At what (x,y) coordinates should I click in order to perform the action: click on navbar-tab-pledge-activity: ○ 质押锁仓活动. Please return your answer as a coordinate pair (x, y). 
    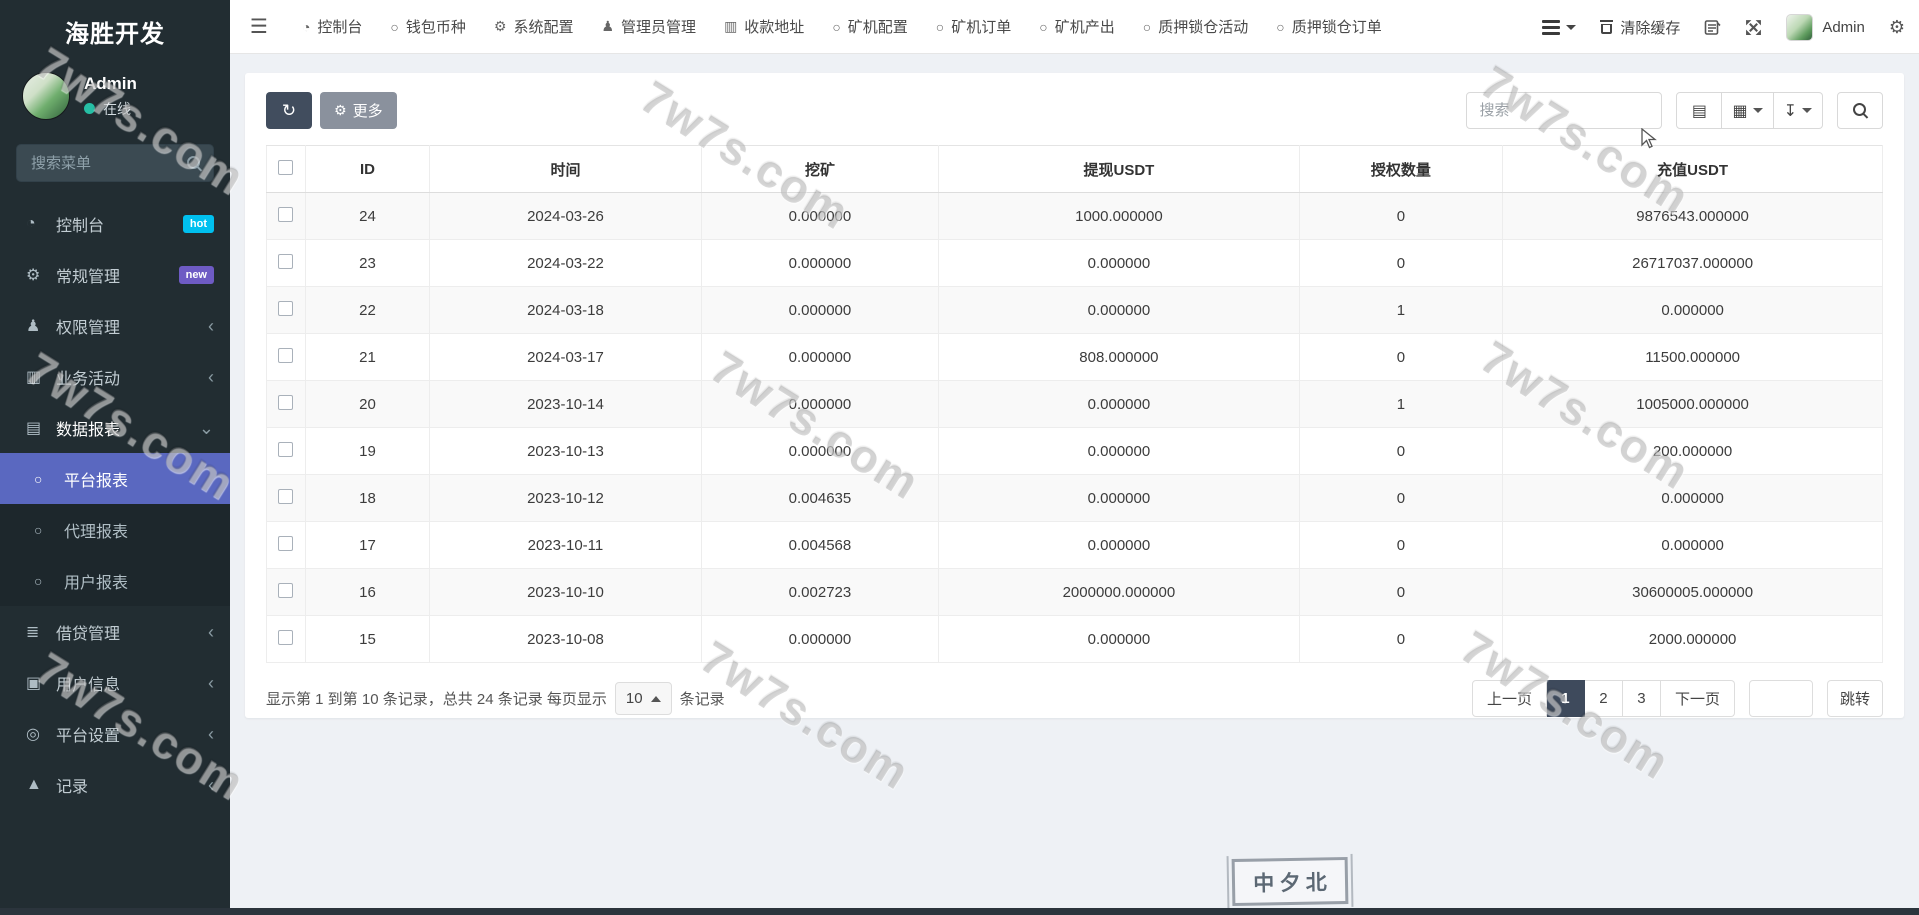
    Looking at the image, I should click on (1195, 26).